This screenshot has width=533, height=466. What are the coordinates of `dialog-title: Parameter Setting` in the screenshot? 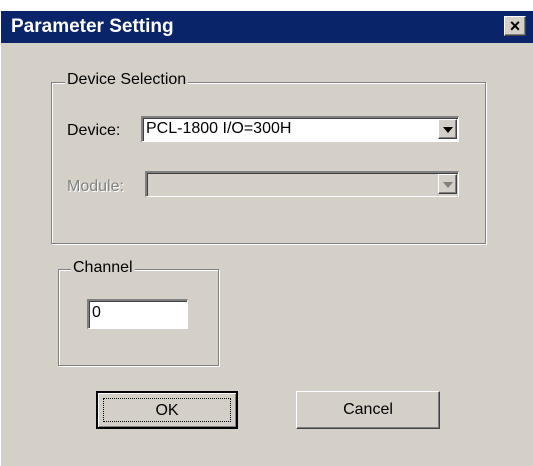 It's located at (92, 26).